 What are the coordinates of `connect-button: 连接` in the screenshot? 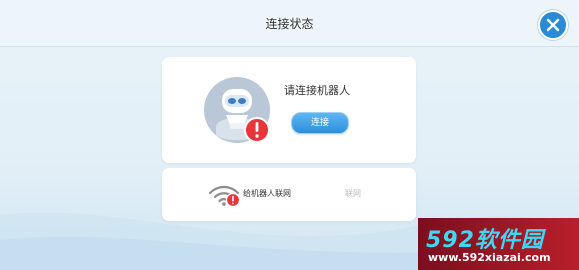 It's located at (320, 123).